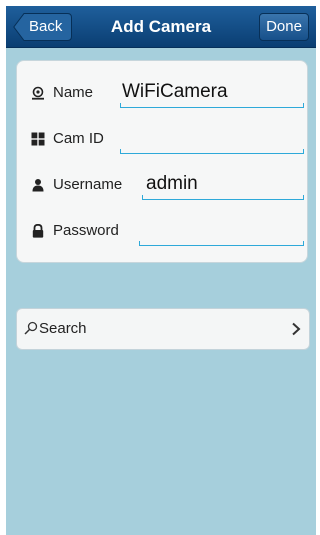  Describe the element at coordinates (86, 230) in the screenshot. I see `password-label: Password` at that location.